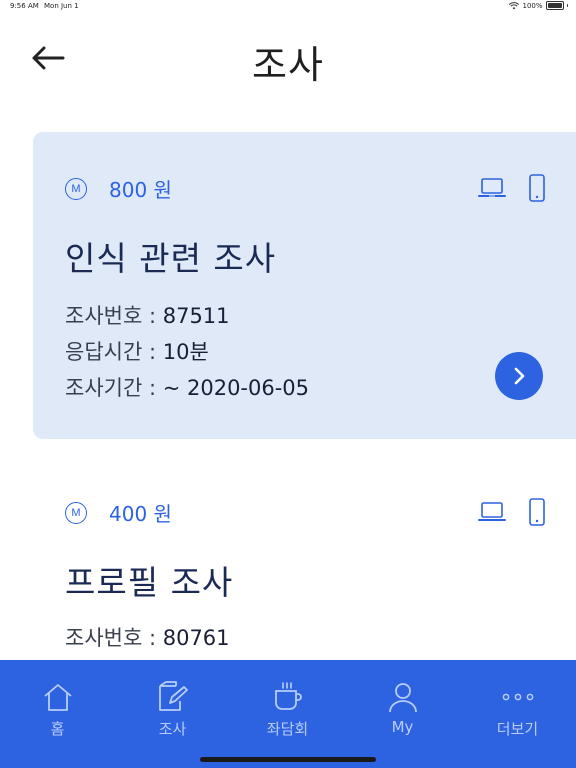  I want to click on reward-amount: 400 원, so click(140, 514).